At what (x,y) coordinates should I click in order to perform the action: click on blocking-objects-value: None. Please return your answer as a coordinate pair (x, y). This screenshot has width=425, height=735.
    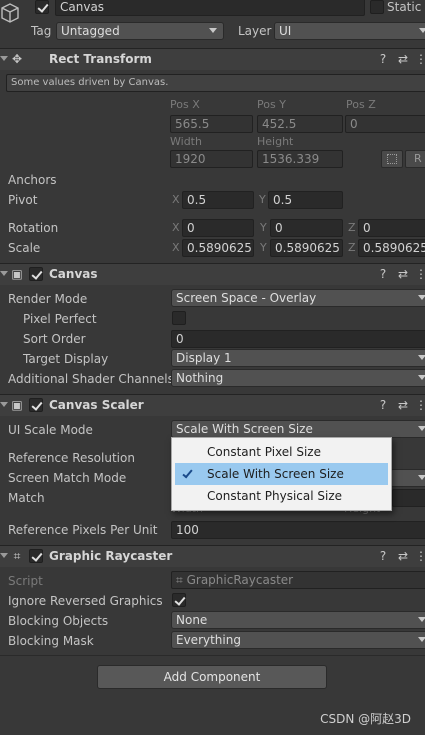
    Looking at the image, I should click on (192, 620).